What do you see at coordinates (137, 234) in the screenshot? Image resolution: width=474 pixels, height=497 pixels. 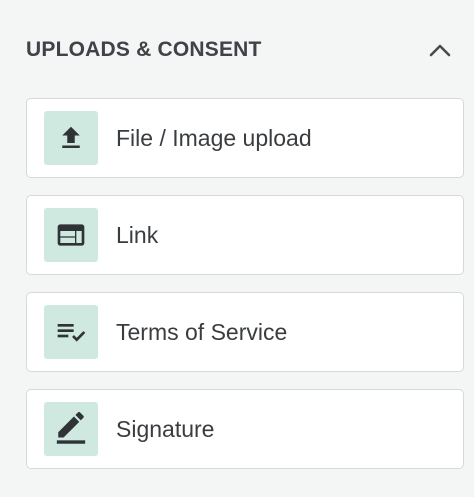 I see `field-label: Link` at bounding box center [137, 234].